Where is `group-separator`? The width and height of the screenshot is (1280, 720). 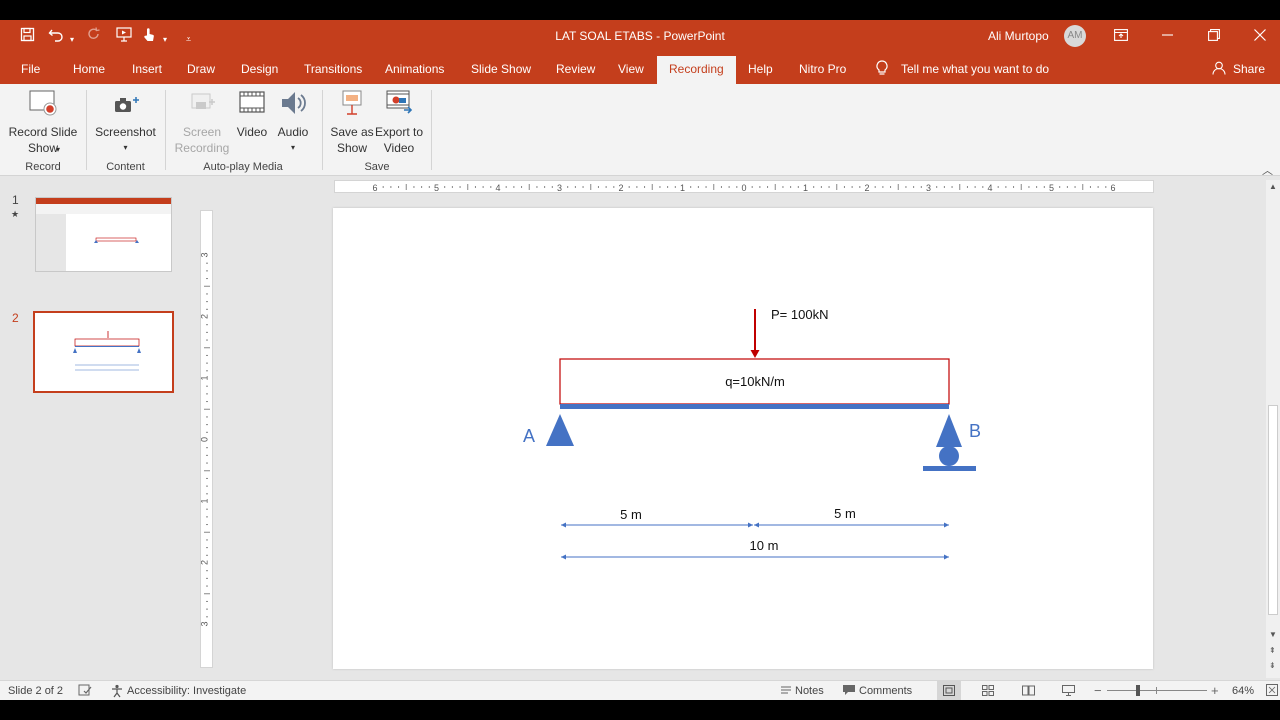 group-separator is located at coordinates (86, 130).